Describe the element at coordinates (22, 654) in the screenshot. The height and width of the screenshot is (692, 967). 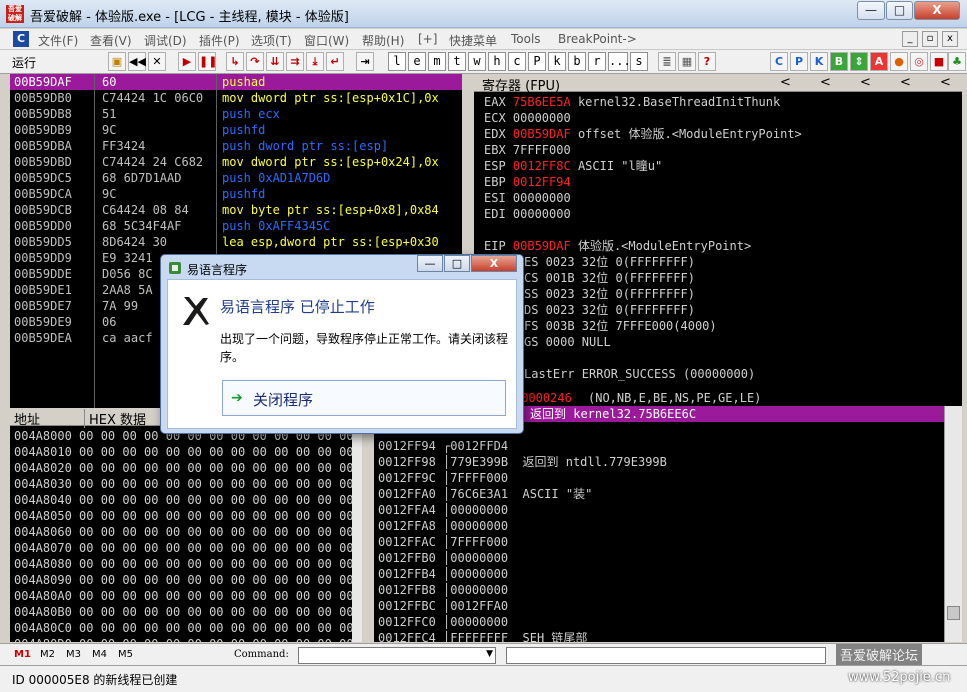
I see `tab-m1: M1` at that location.